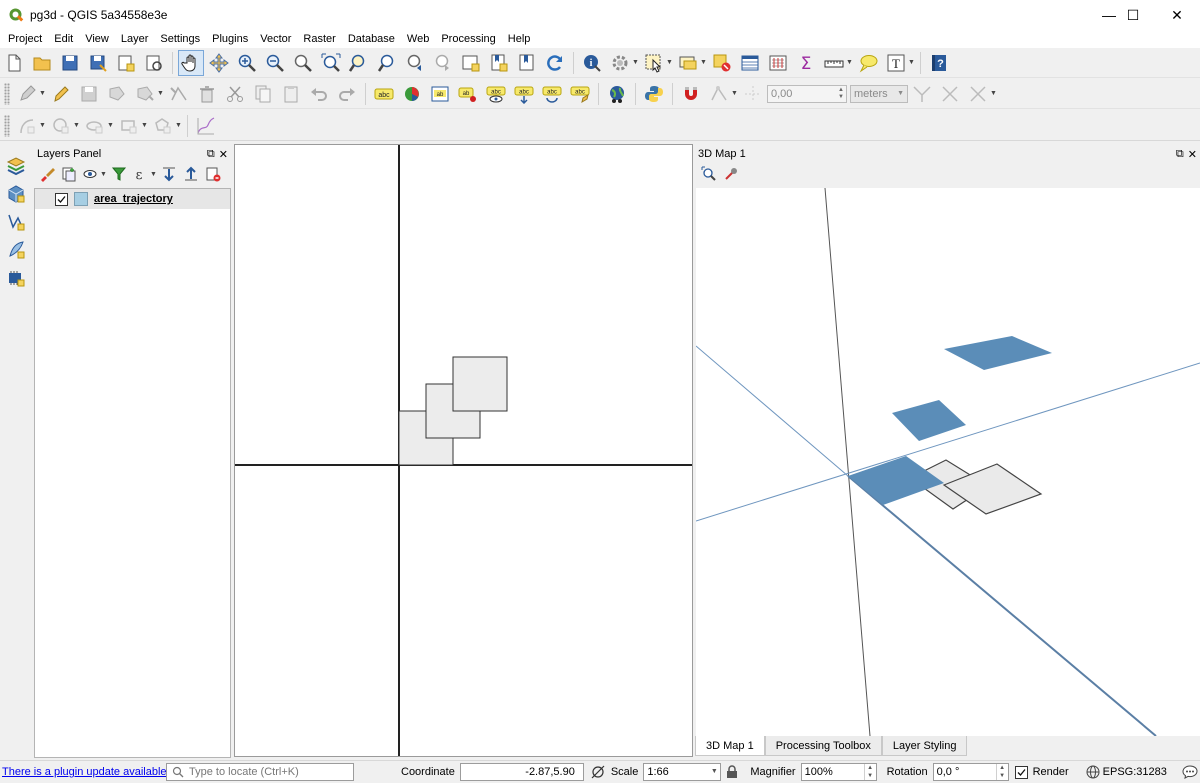 The height and width of the screenshot is (783, 1200). Describe the element at coordinates (654, 94) in the screenshot. I see `python-console-button` at that location.